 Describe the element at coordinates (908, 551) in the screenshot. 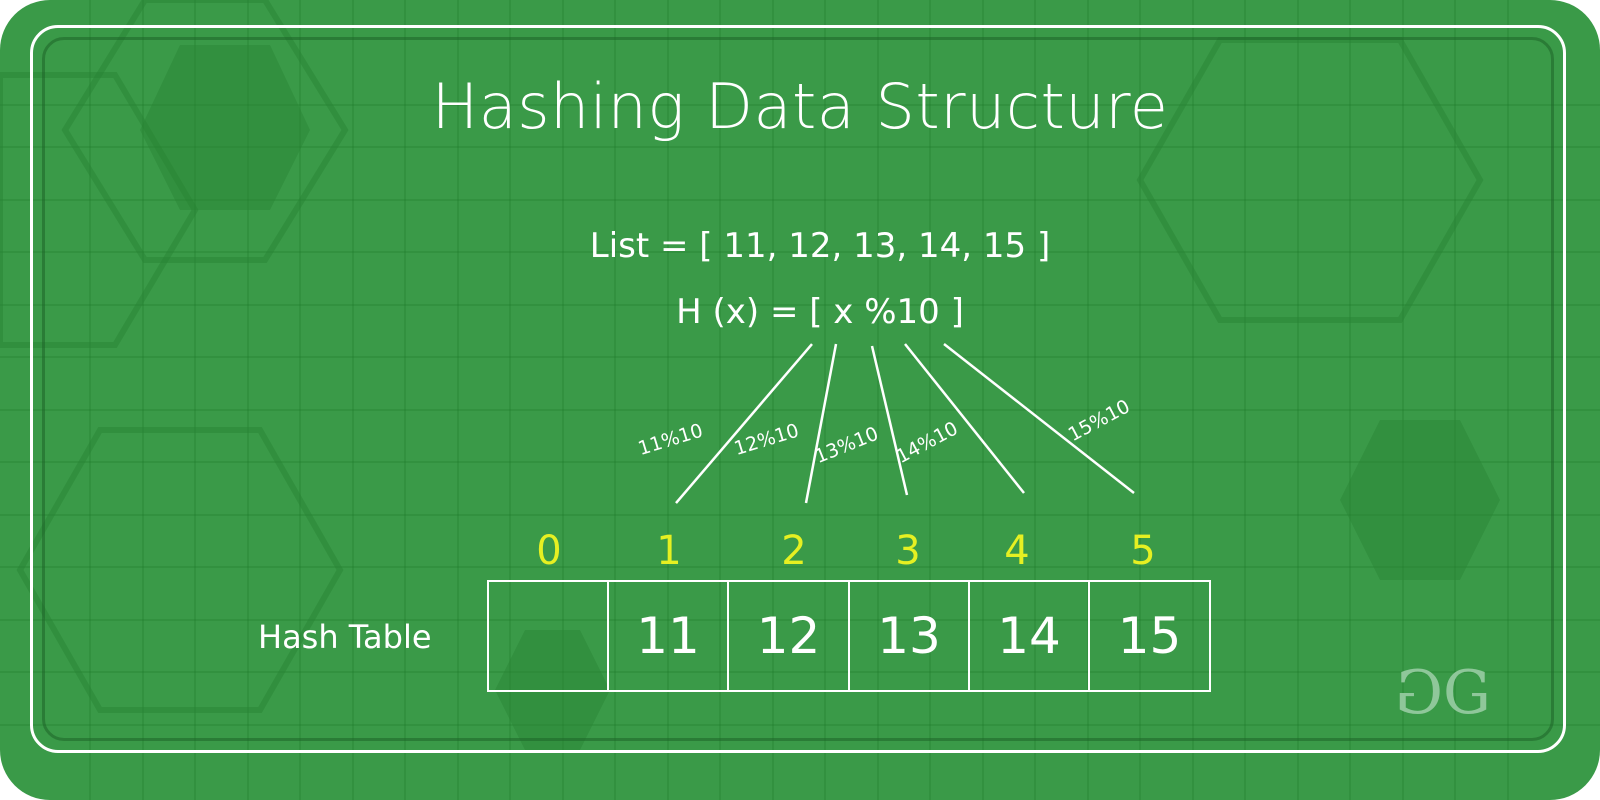

I see `index-3: 3` at that location.